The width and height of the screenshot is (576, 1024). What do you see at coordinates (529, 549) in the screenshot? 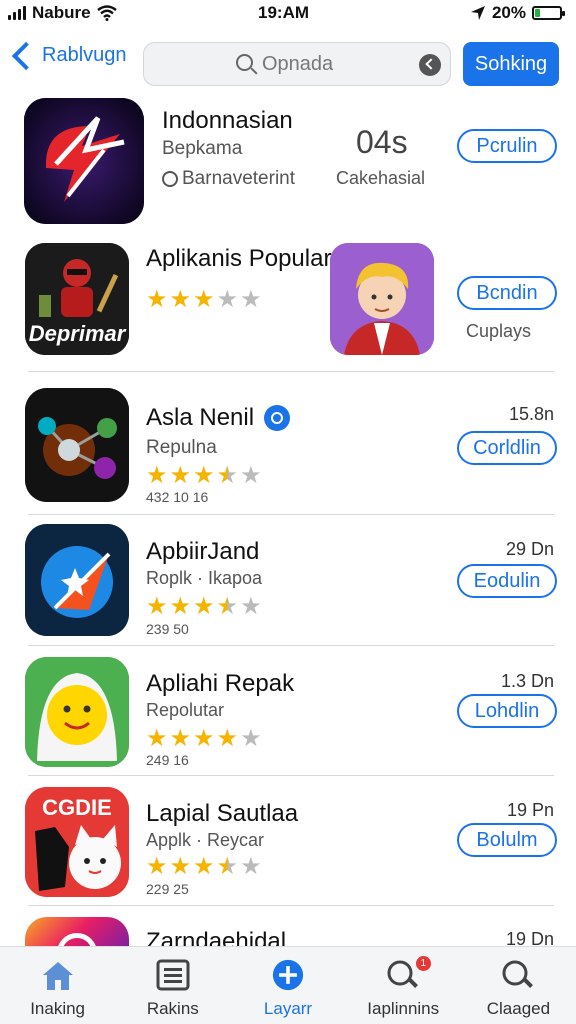
I see `app-size: 29 Dn` at bounding box center [529, 549].